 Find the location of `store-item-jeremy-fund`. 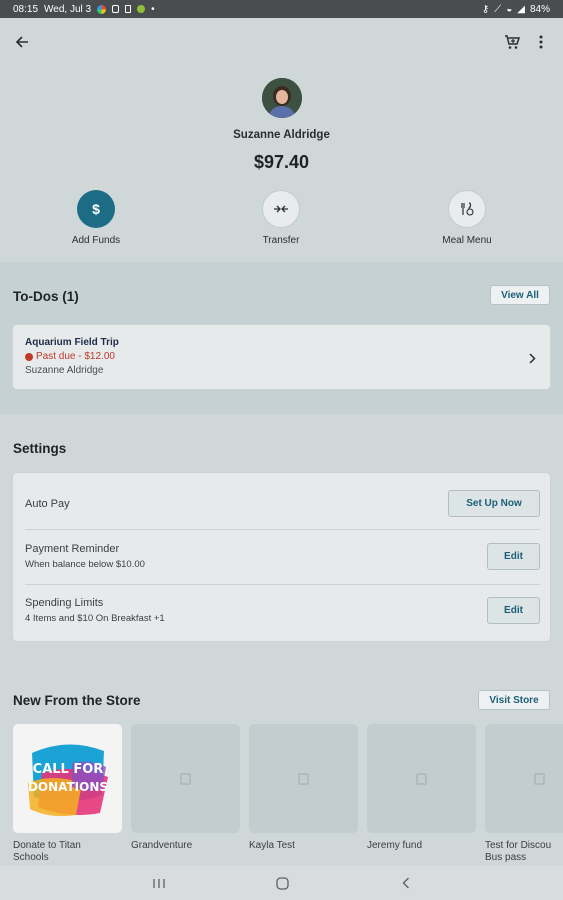

store-item-jeremy-fund is located at coordinates (421, 778).